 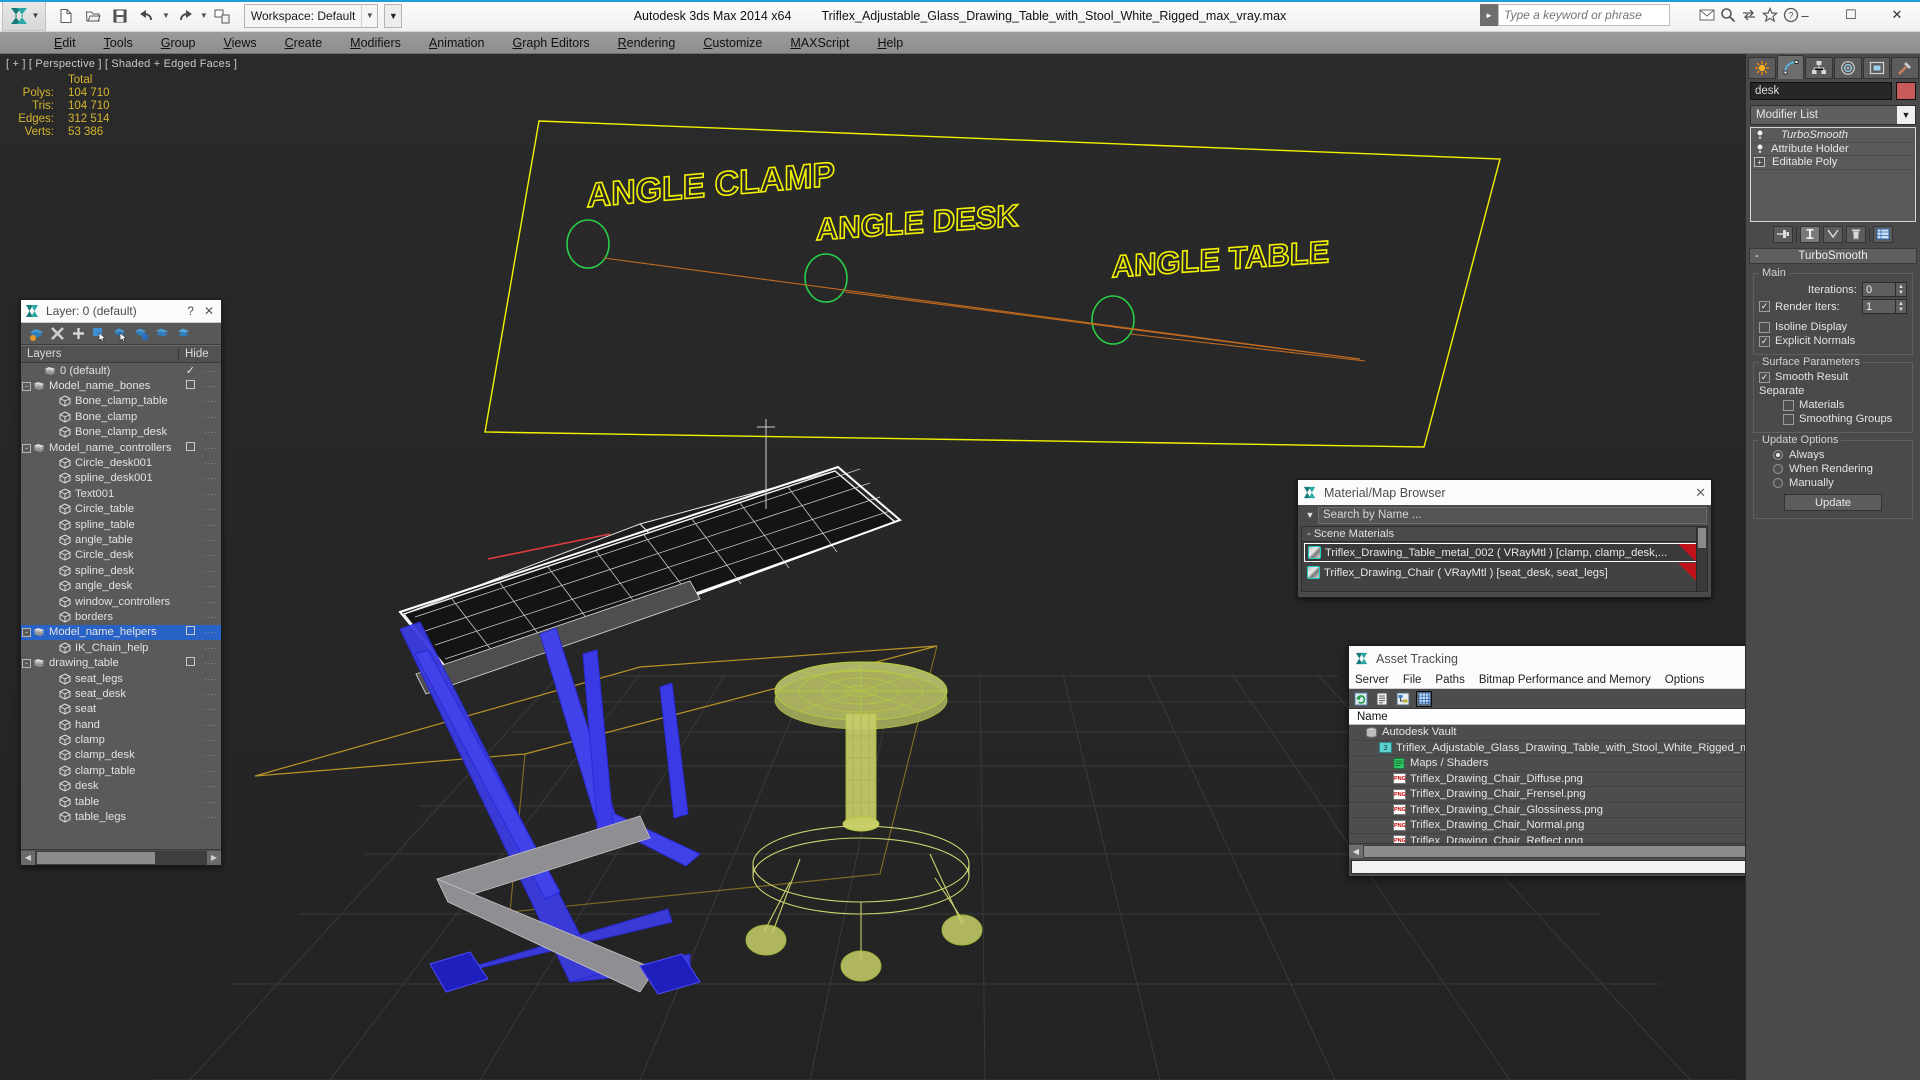 I want to click on modifier-stack-row: TurboSmooth, so click(x=1833, y=136).